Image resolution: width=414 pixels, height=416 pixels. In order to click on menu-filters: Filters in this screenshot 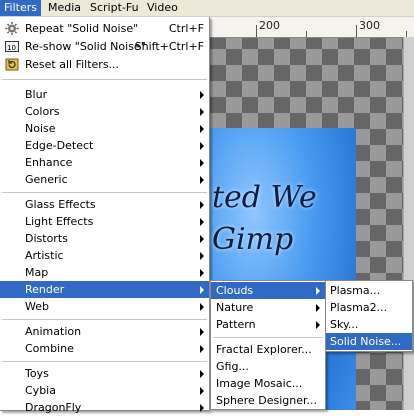, I will do `click(20, 8)`.